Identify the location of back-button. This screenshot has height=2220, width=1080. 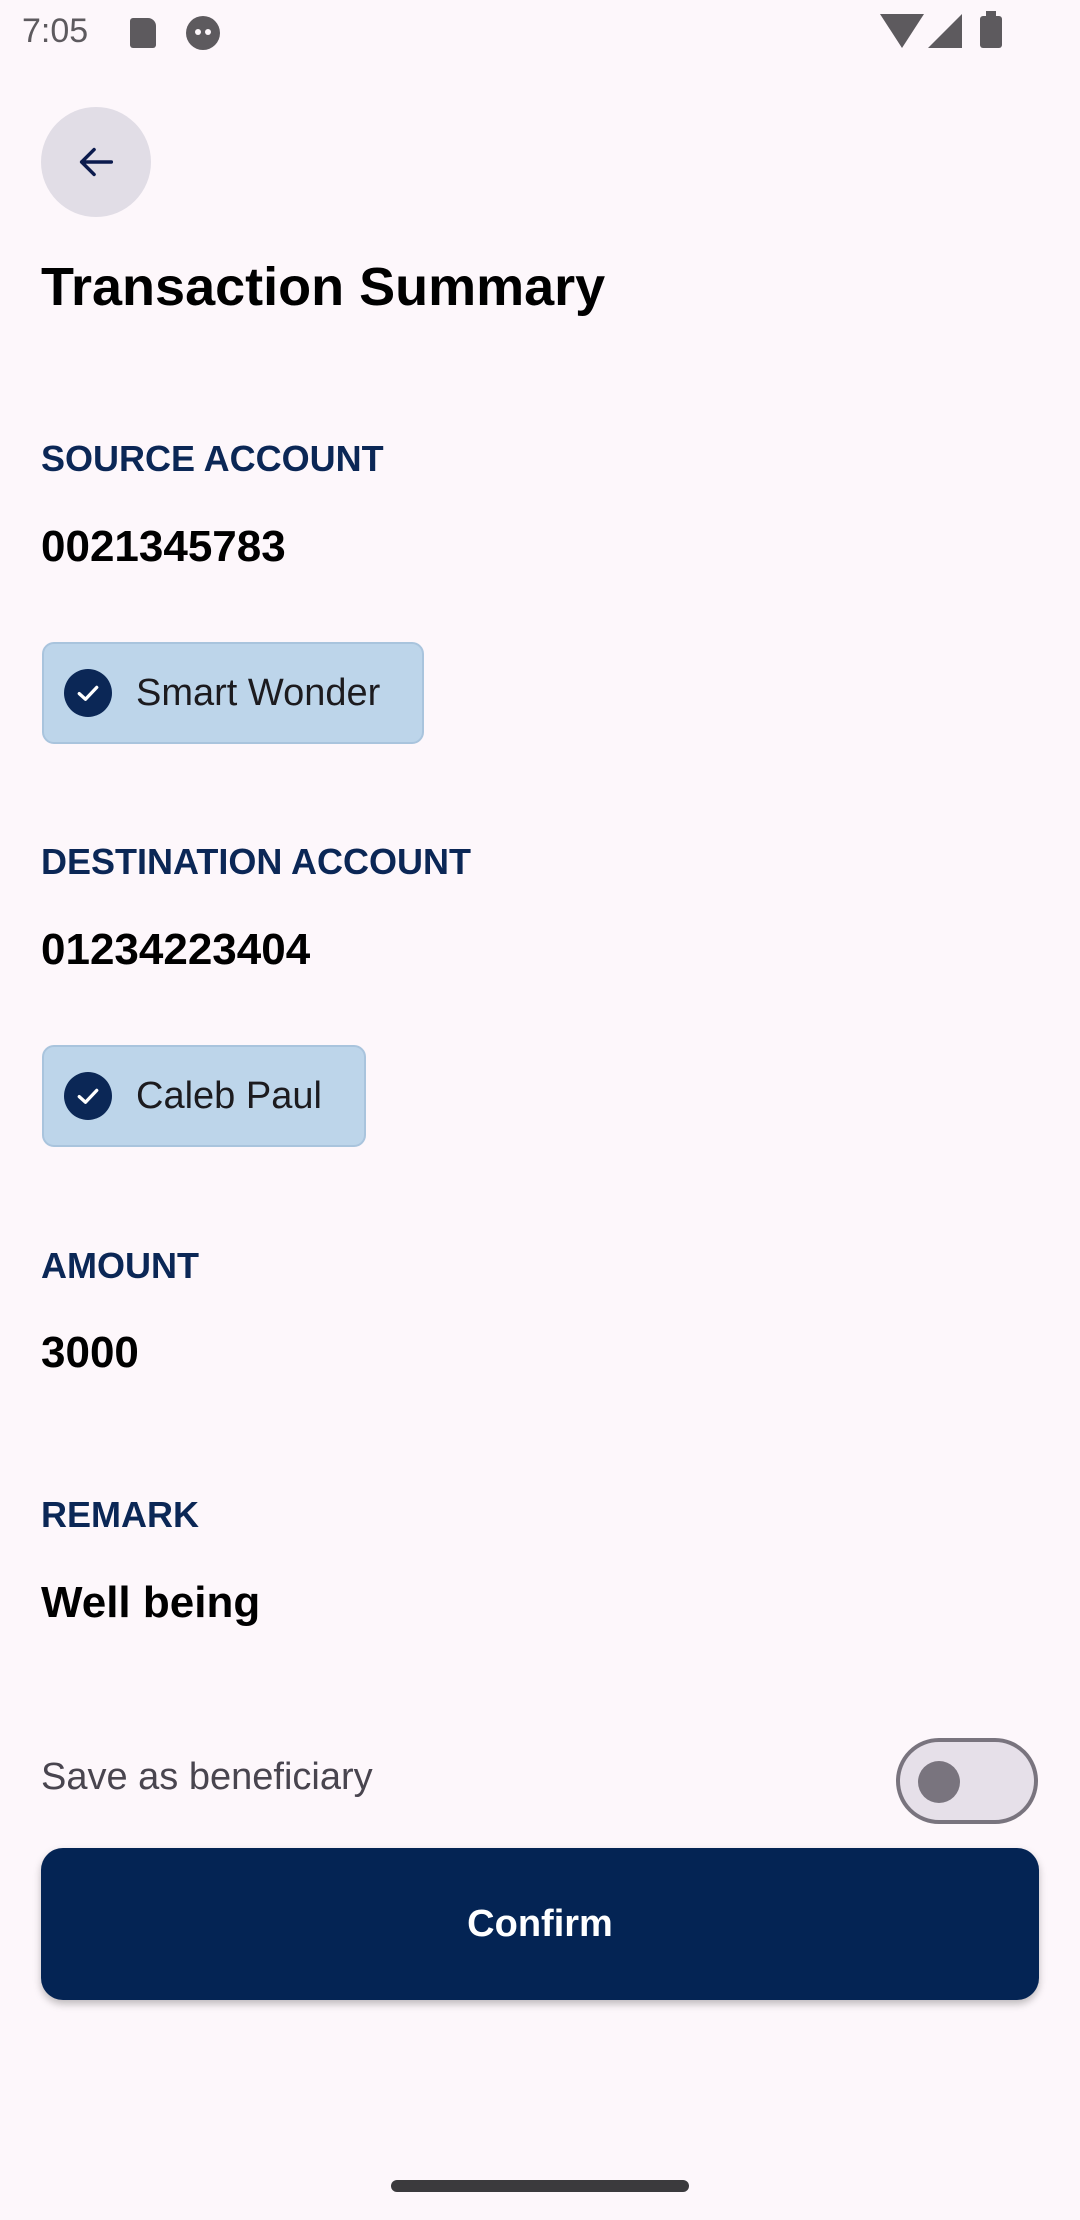
(96, 162).